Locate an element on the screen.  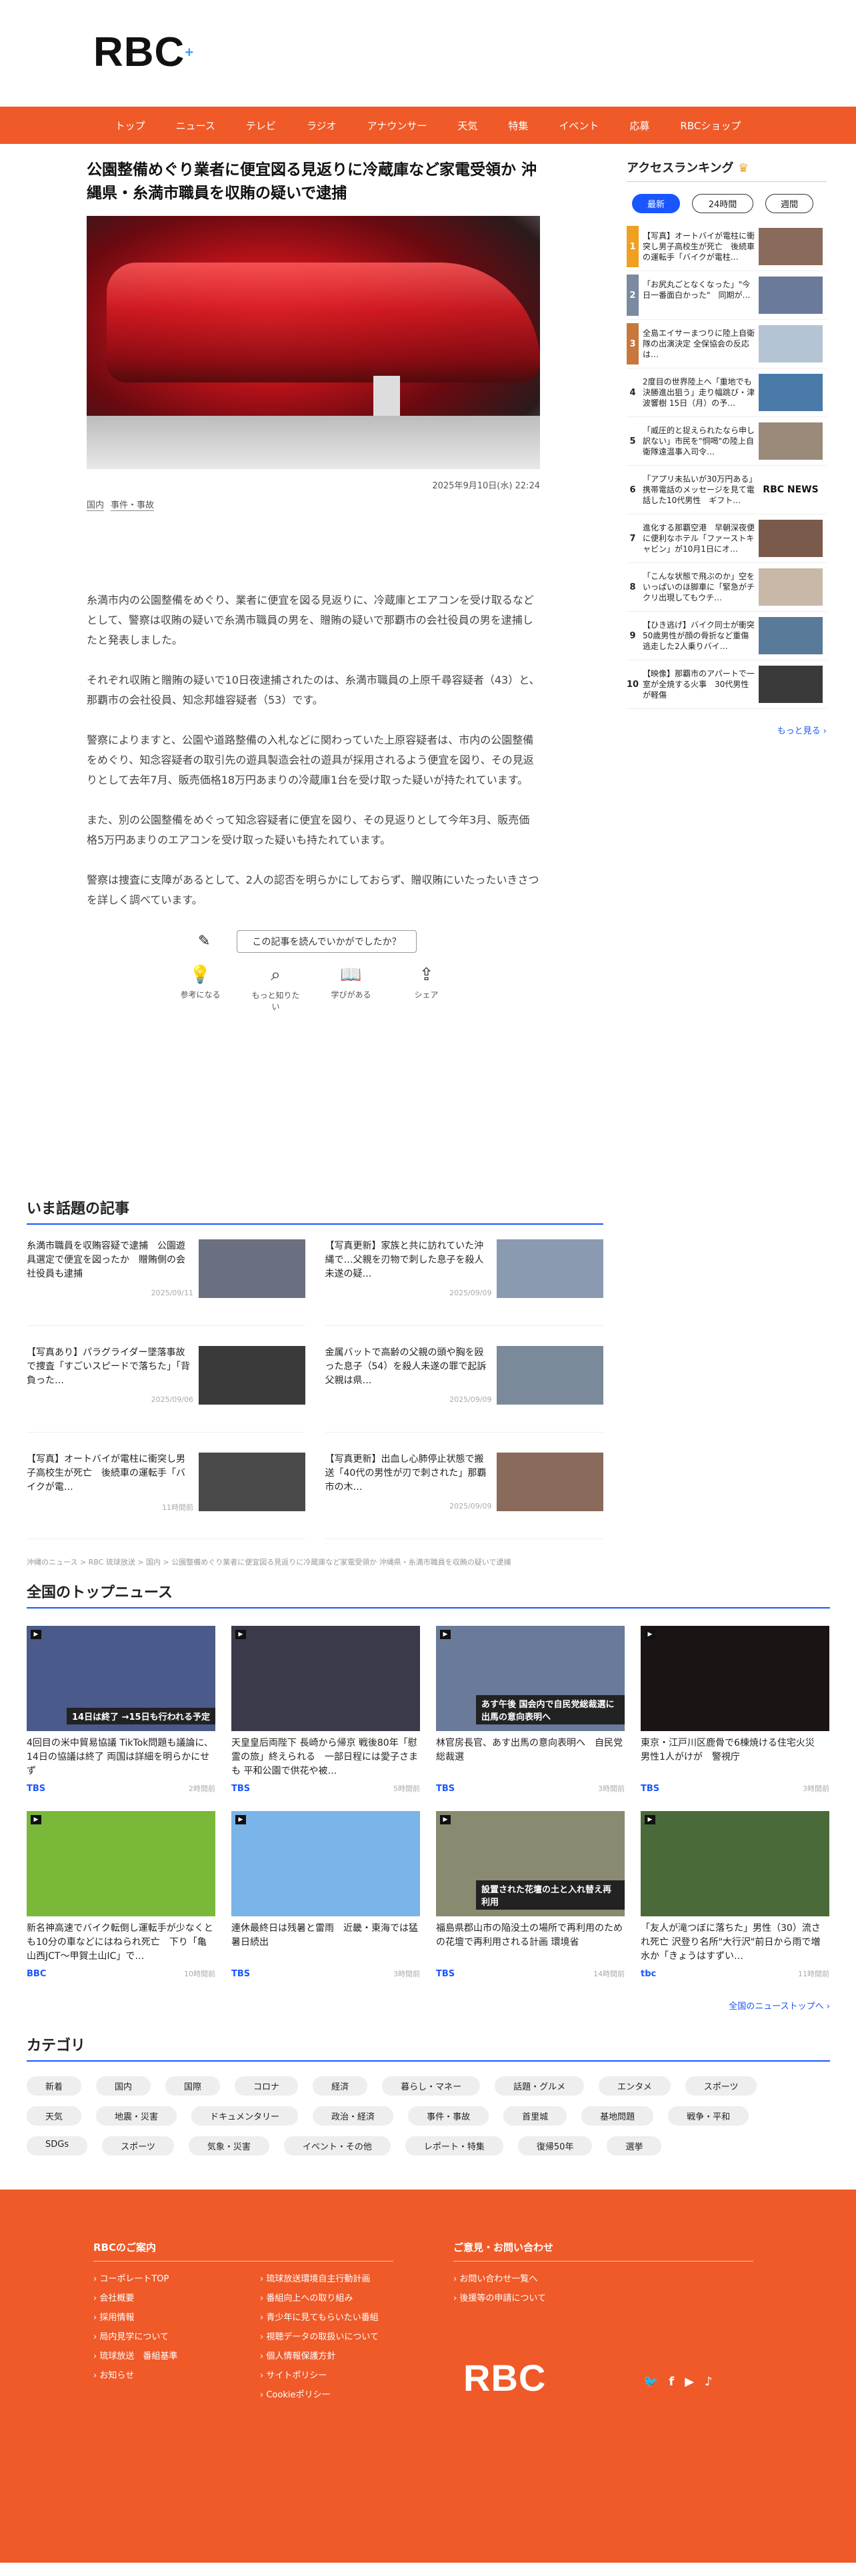
react-useful-button: 💡 参考になる is located at coordinates (200, 989).